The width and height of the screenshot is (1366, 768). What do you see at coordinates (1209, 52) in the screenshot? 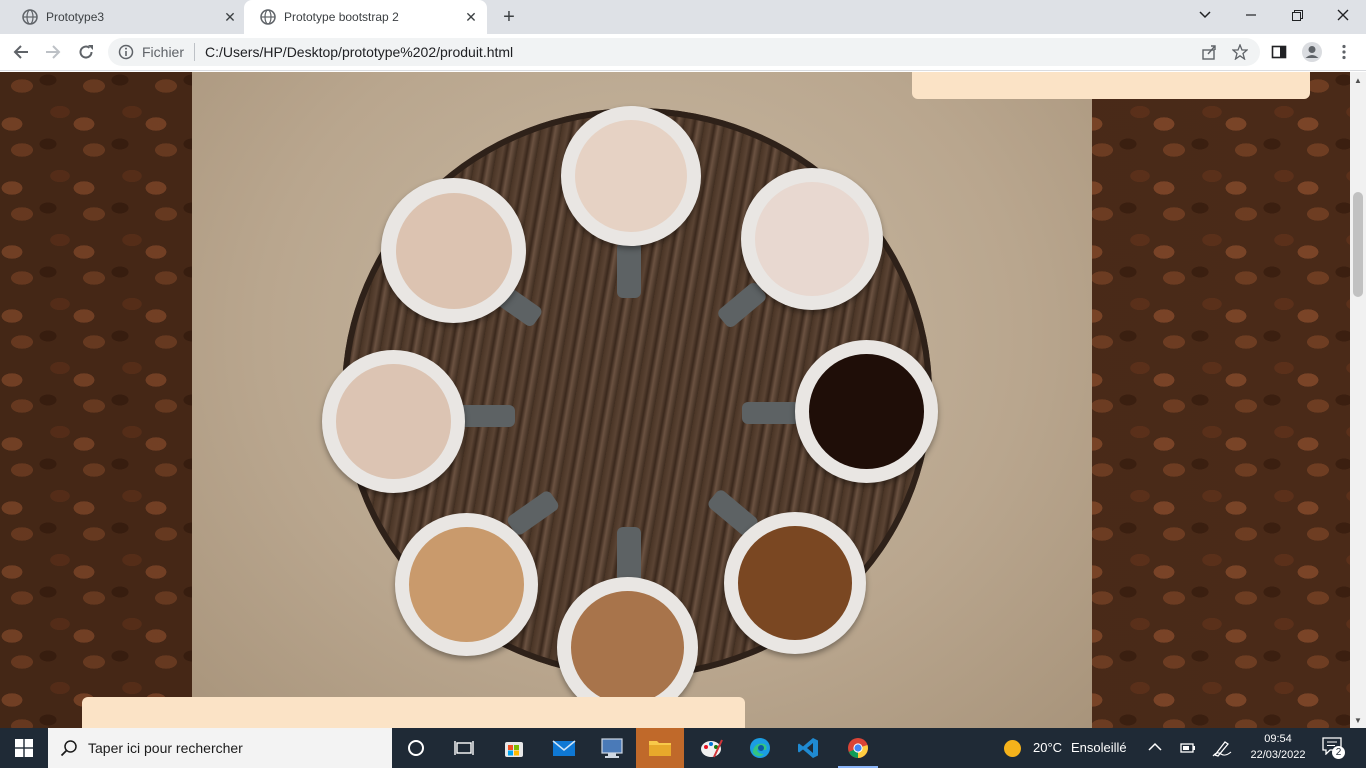
I see `share-icon` at bounding box center [1209, 52].